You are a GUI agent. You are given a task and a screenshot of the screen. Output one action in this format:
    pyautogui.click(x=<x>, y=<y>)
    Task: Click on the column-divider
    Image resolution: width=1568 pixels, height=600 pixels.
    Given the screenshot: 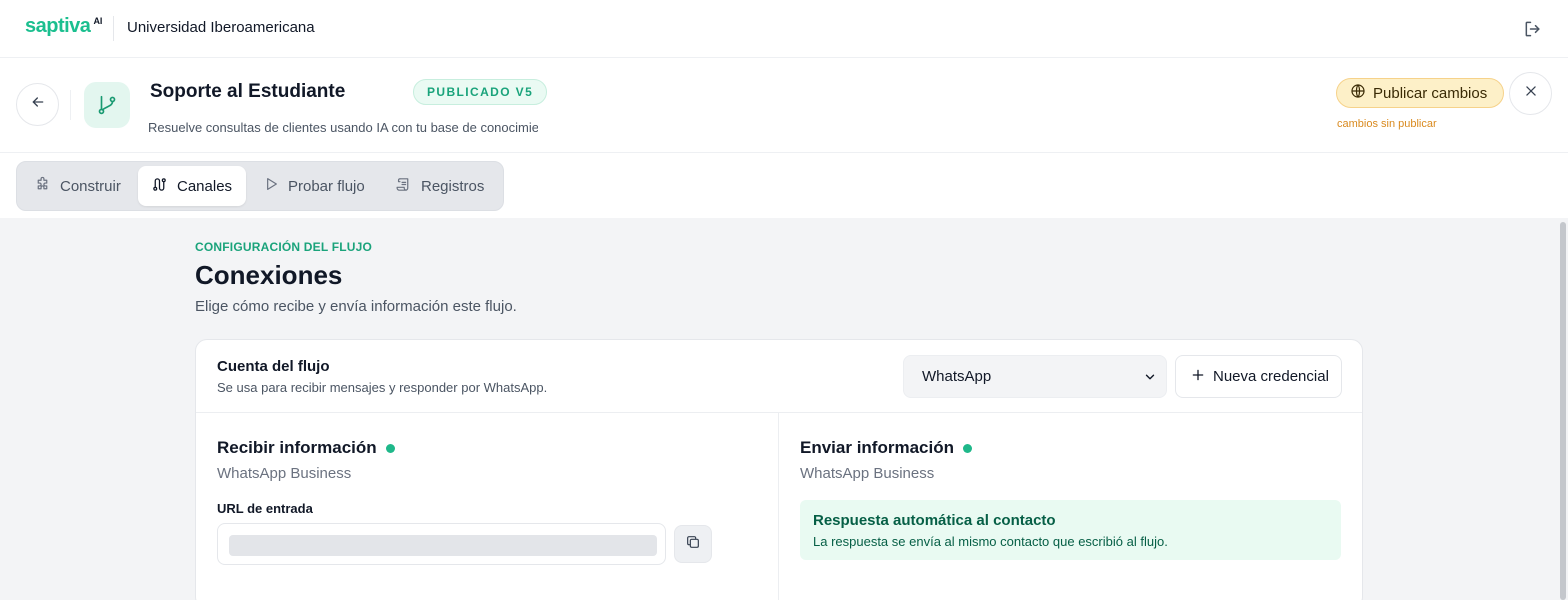 What is the action you would take?
    pyautogui.click(x=778, y=506)
    